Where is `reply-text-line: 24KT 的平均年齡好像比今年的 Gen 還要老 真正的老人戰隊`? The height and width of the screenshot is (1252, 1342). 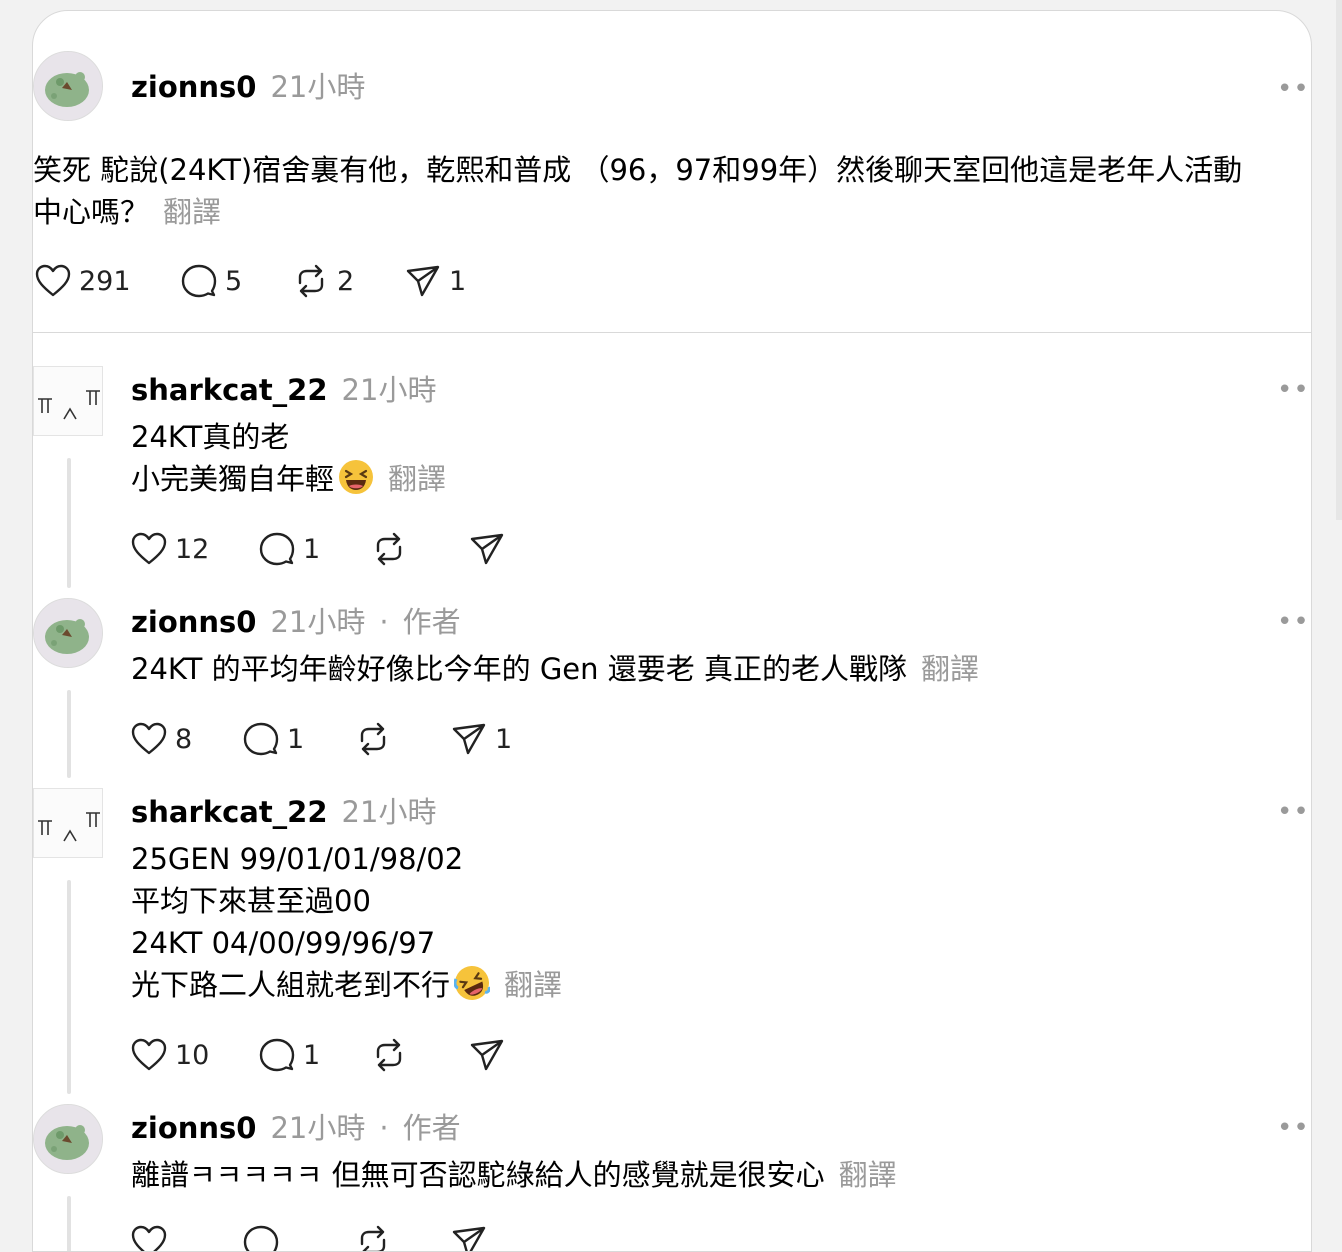 reply-text-line: 24KT 的平均年齡好像比今年的 Gen 還要老 真正的老人戰隊 is located at coordinates (519, 669).